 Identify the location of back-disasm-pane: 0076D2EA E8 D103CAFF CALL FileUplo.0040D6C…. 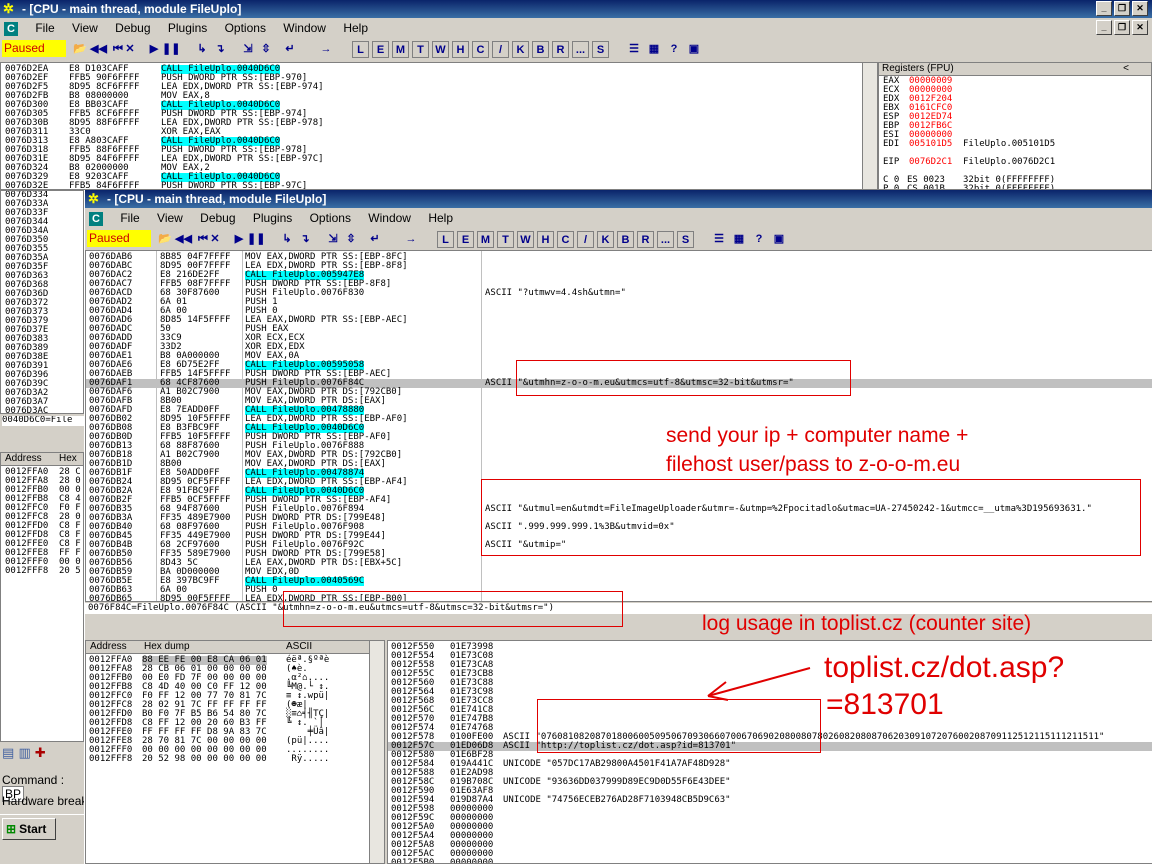
(439, 126).